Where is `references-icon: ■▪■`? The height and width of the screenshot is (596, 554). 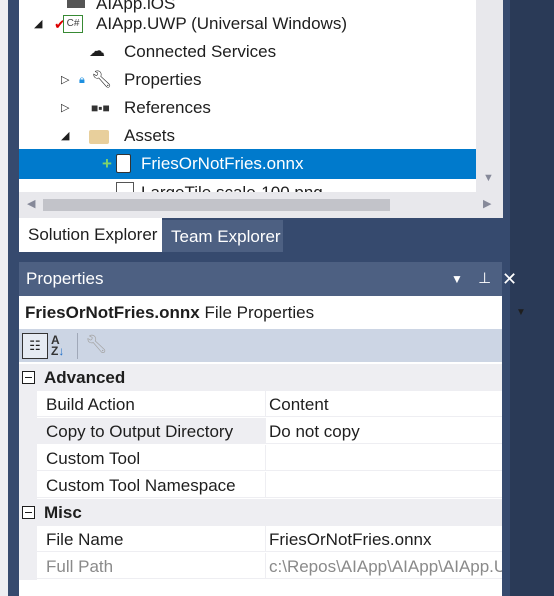
references-icon: ■▪■ is located at coordinates (100, 108).